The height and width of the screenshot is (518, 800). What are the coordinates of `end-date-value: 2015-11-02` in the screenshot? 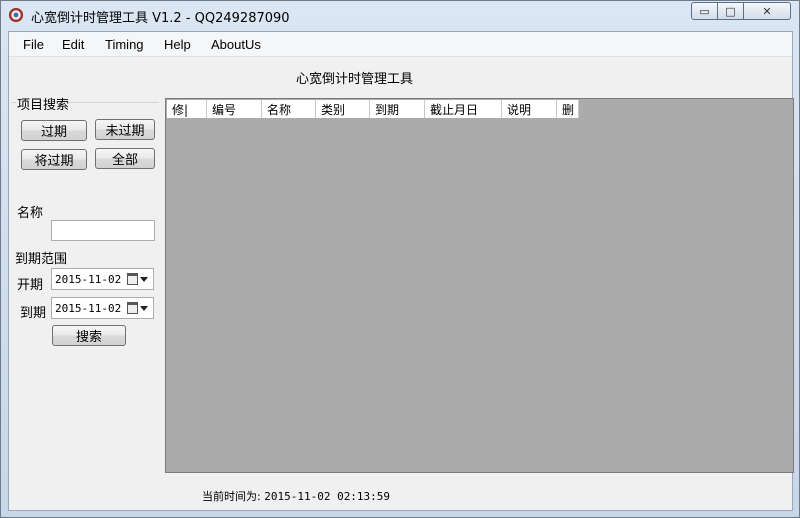 It's located at (88, 308).